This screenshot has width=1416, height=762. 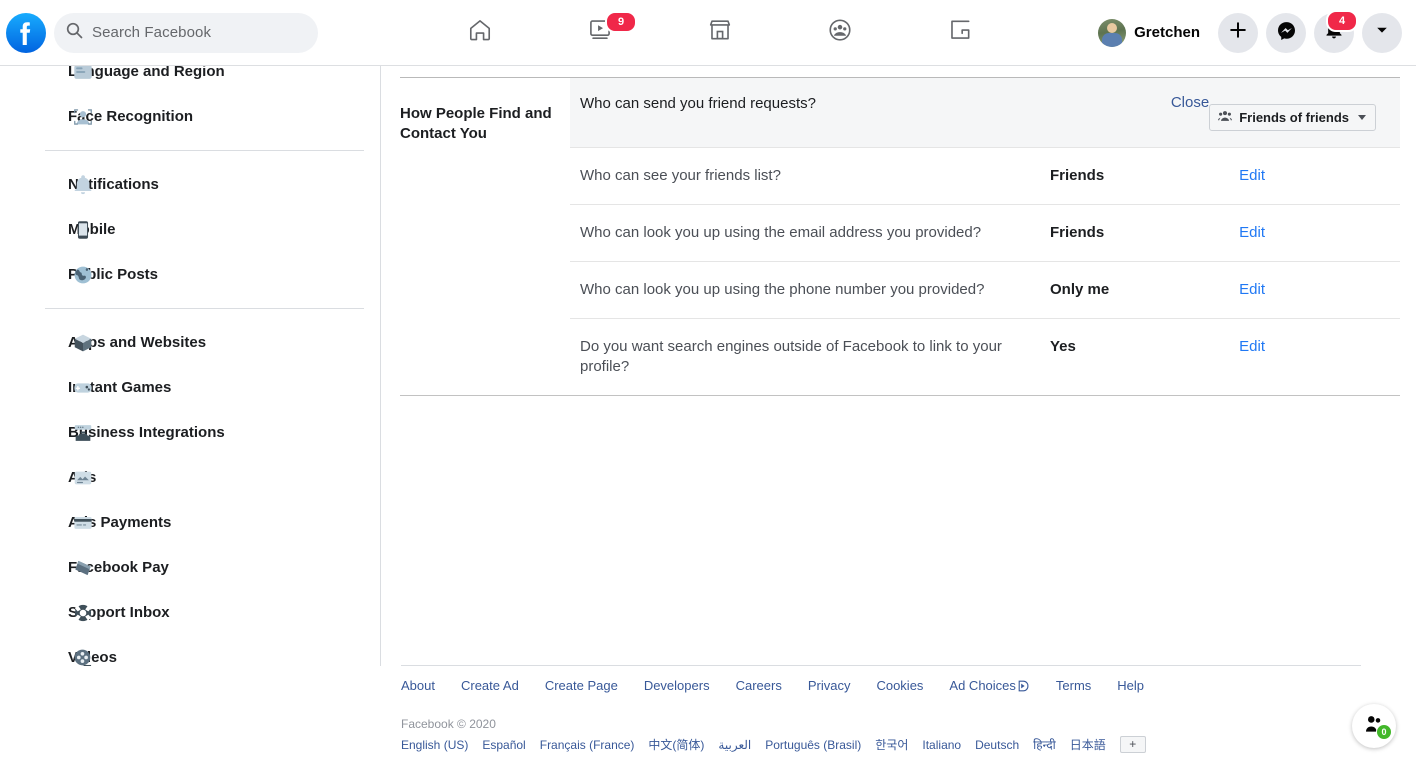 What do you see at coordinates (621, 21) in the screenshot?
I see `watch-badge: 9` at bounding box center [621, 21].